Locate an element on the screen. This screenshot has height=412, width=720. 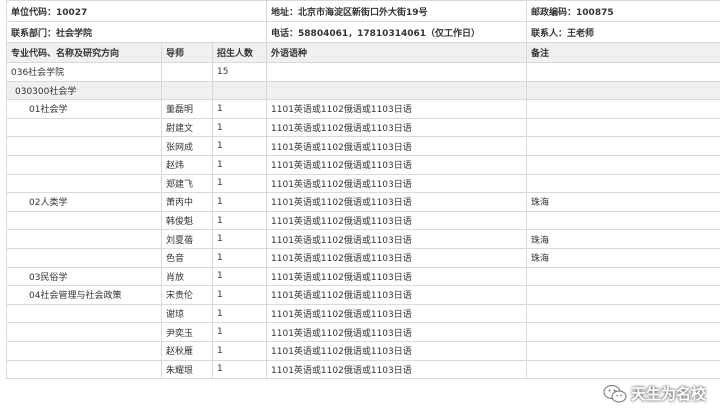
column-header-major: 专业代码、名称及研究方向 is located at coordinates (84, 52).